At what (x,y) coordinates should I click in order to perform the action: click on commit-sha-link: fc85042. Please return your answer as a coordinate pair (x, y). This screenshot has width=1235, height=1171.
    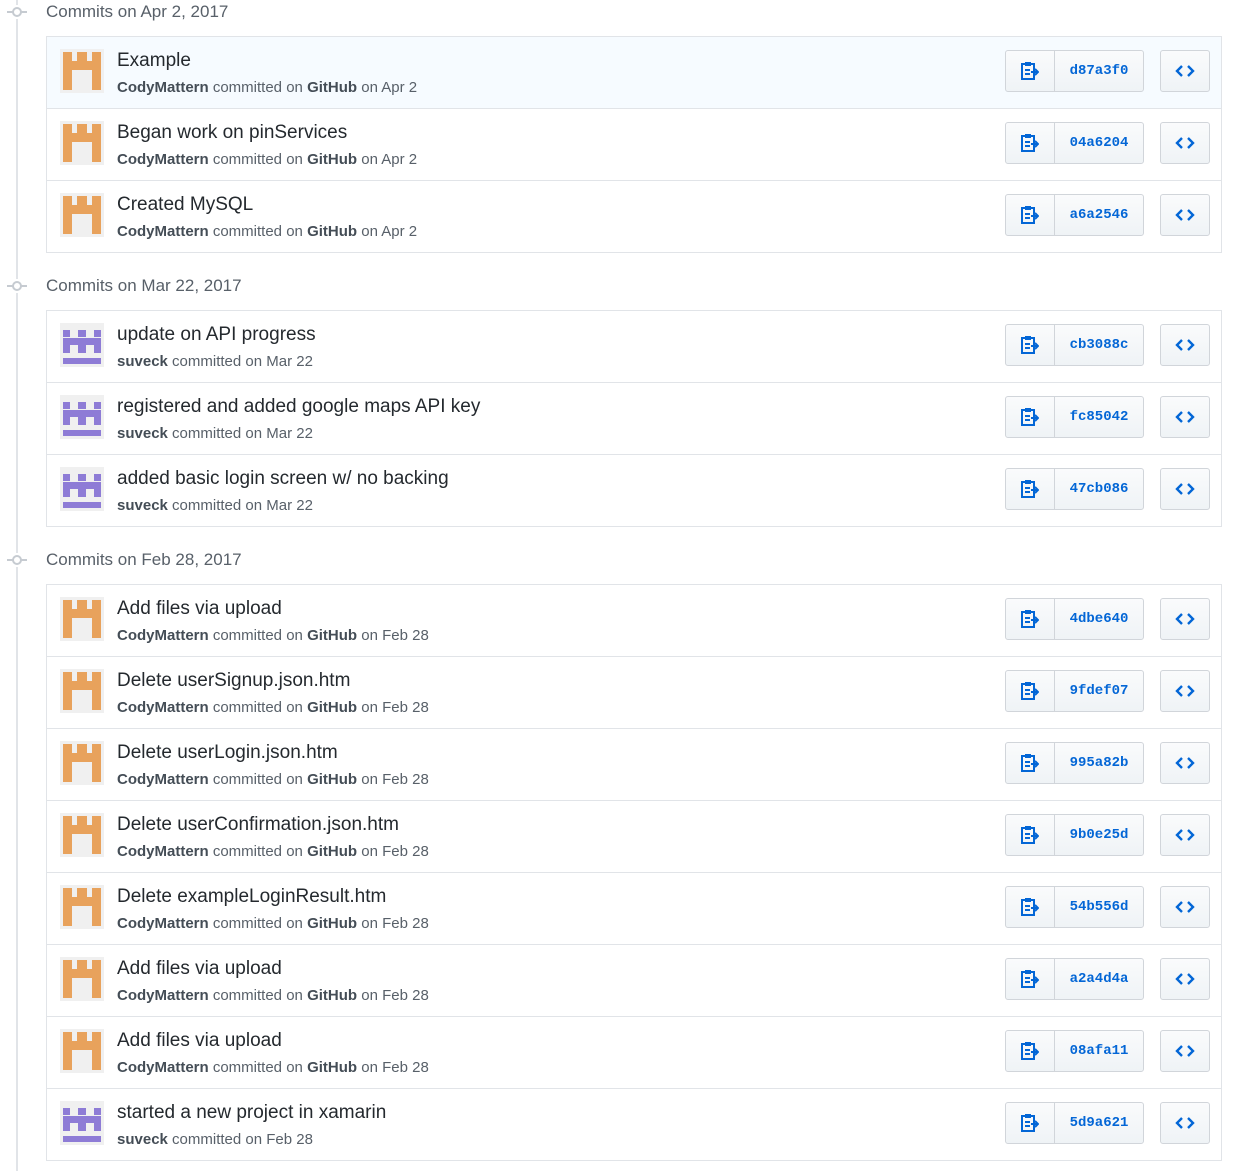
    Looking at the image, I should click on (1099, 417).